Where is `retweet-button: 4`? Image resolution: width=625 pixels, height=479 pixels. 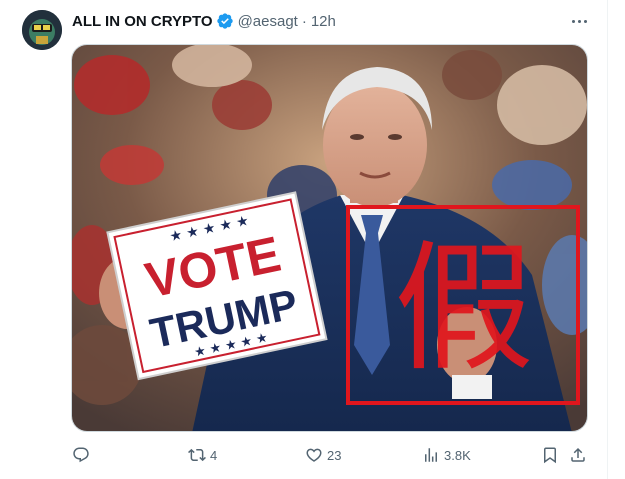
retweet-button: 4 is located at coordinates (202, 455).